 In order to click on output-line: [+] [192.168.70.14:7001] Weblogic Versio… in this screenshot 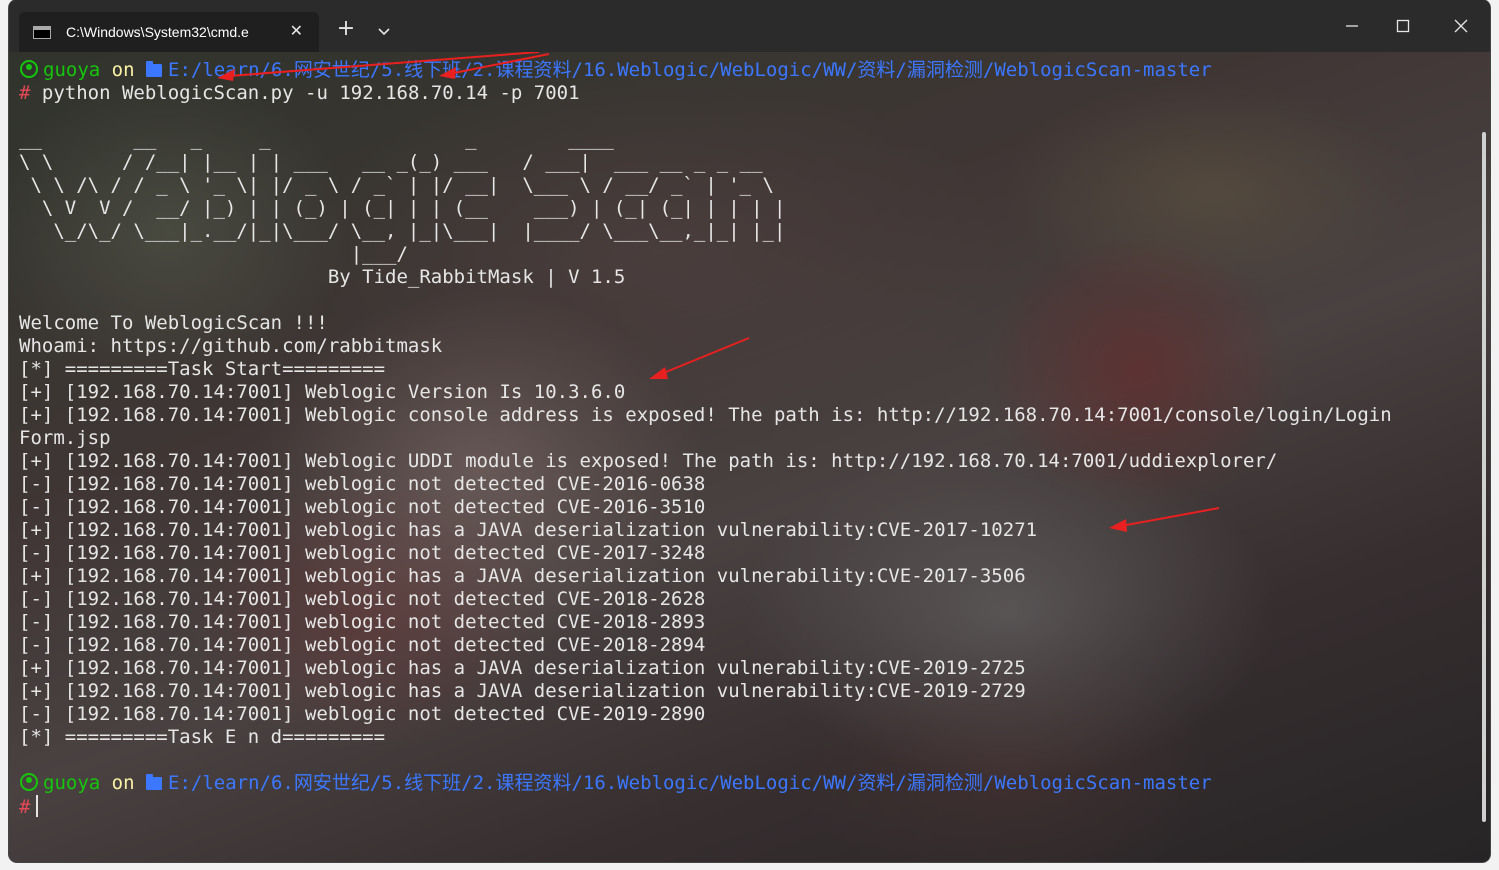, I will do `click(322, 392)`.